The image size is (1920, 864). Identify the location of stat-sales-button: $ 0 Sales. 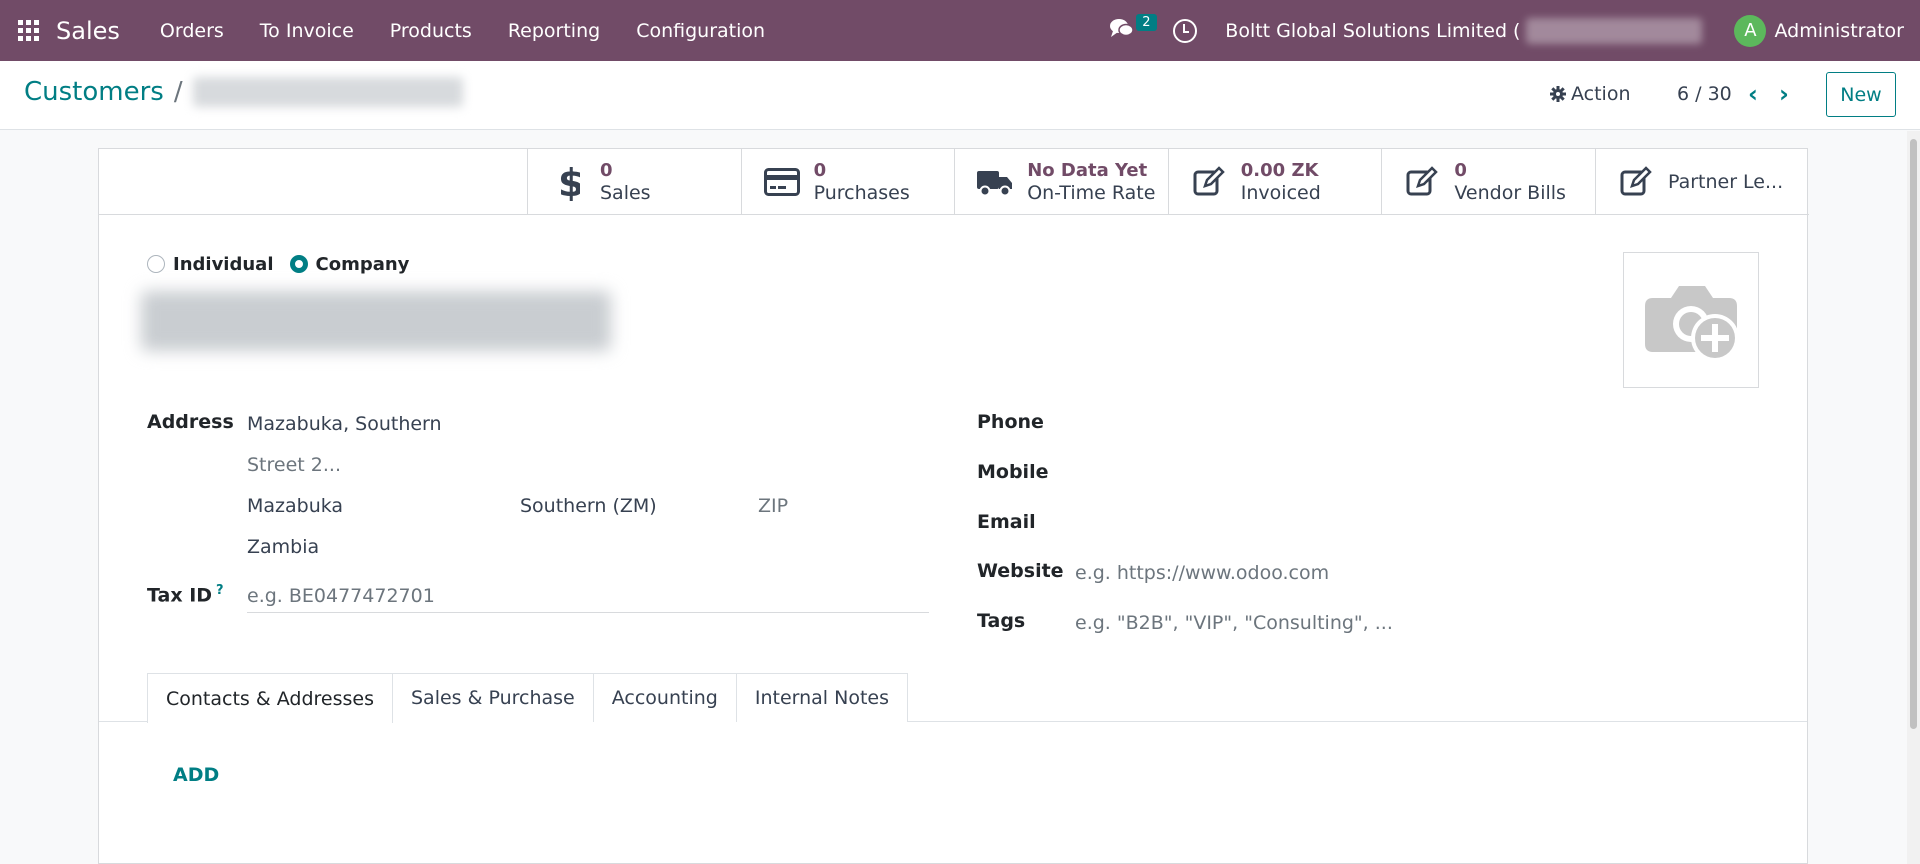
(634, 182).